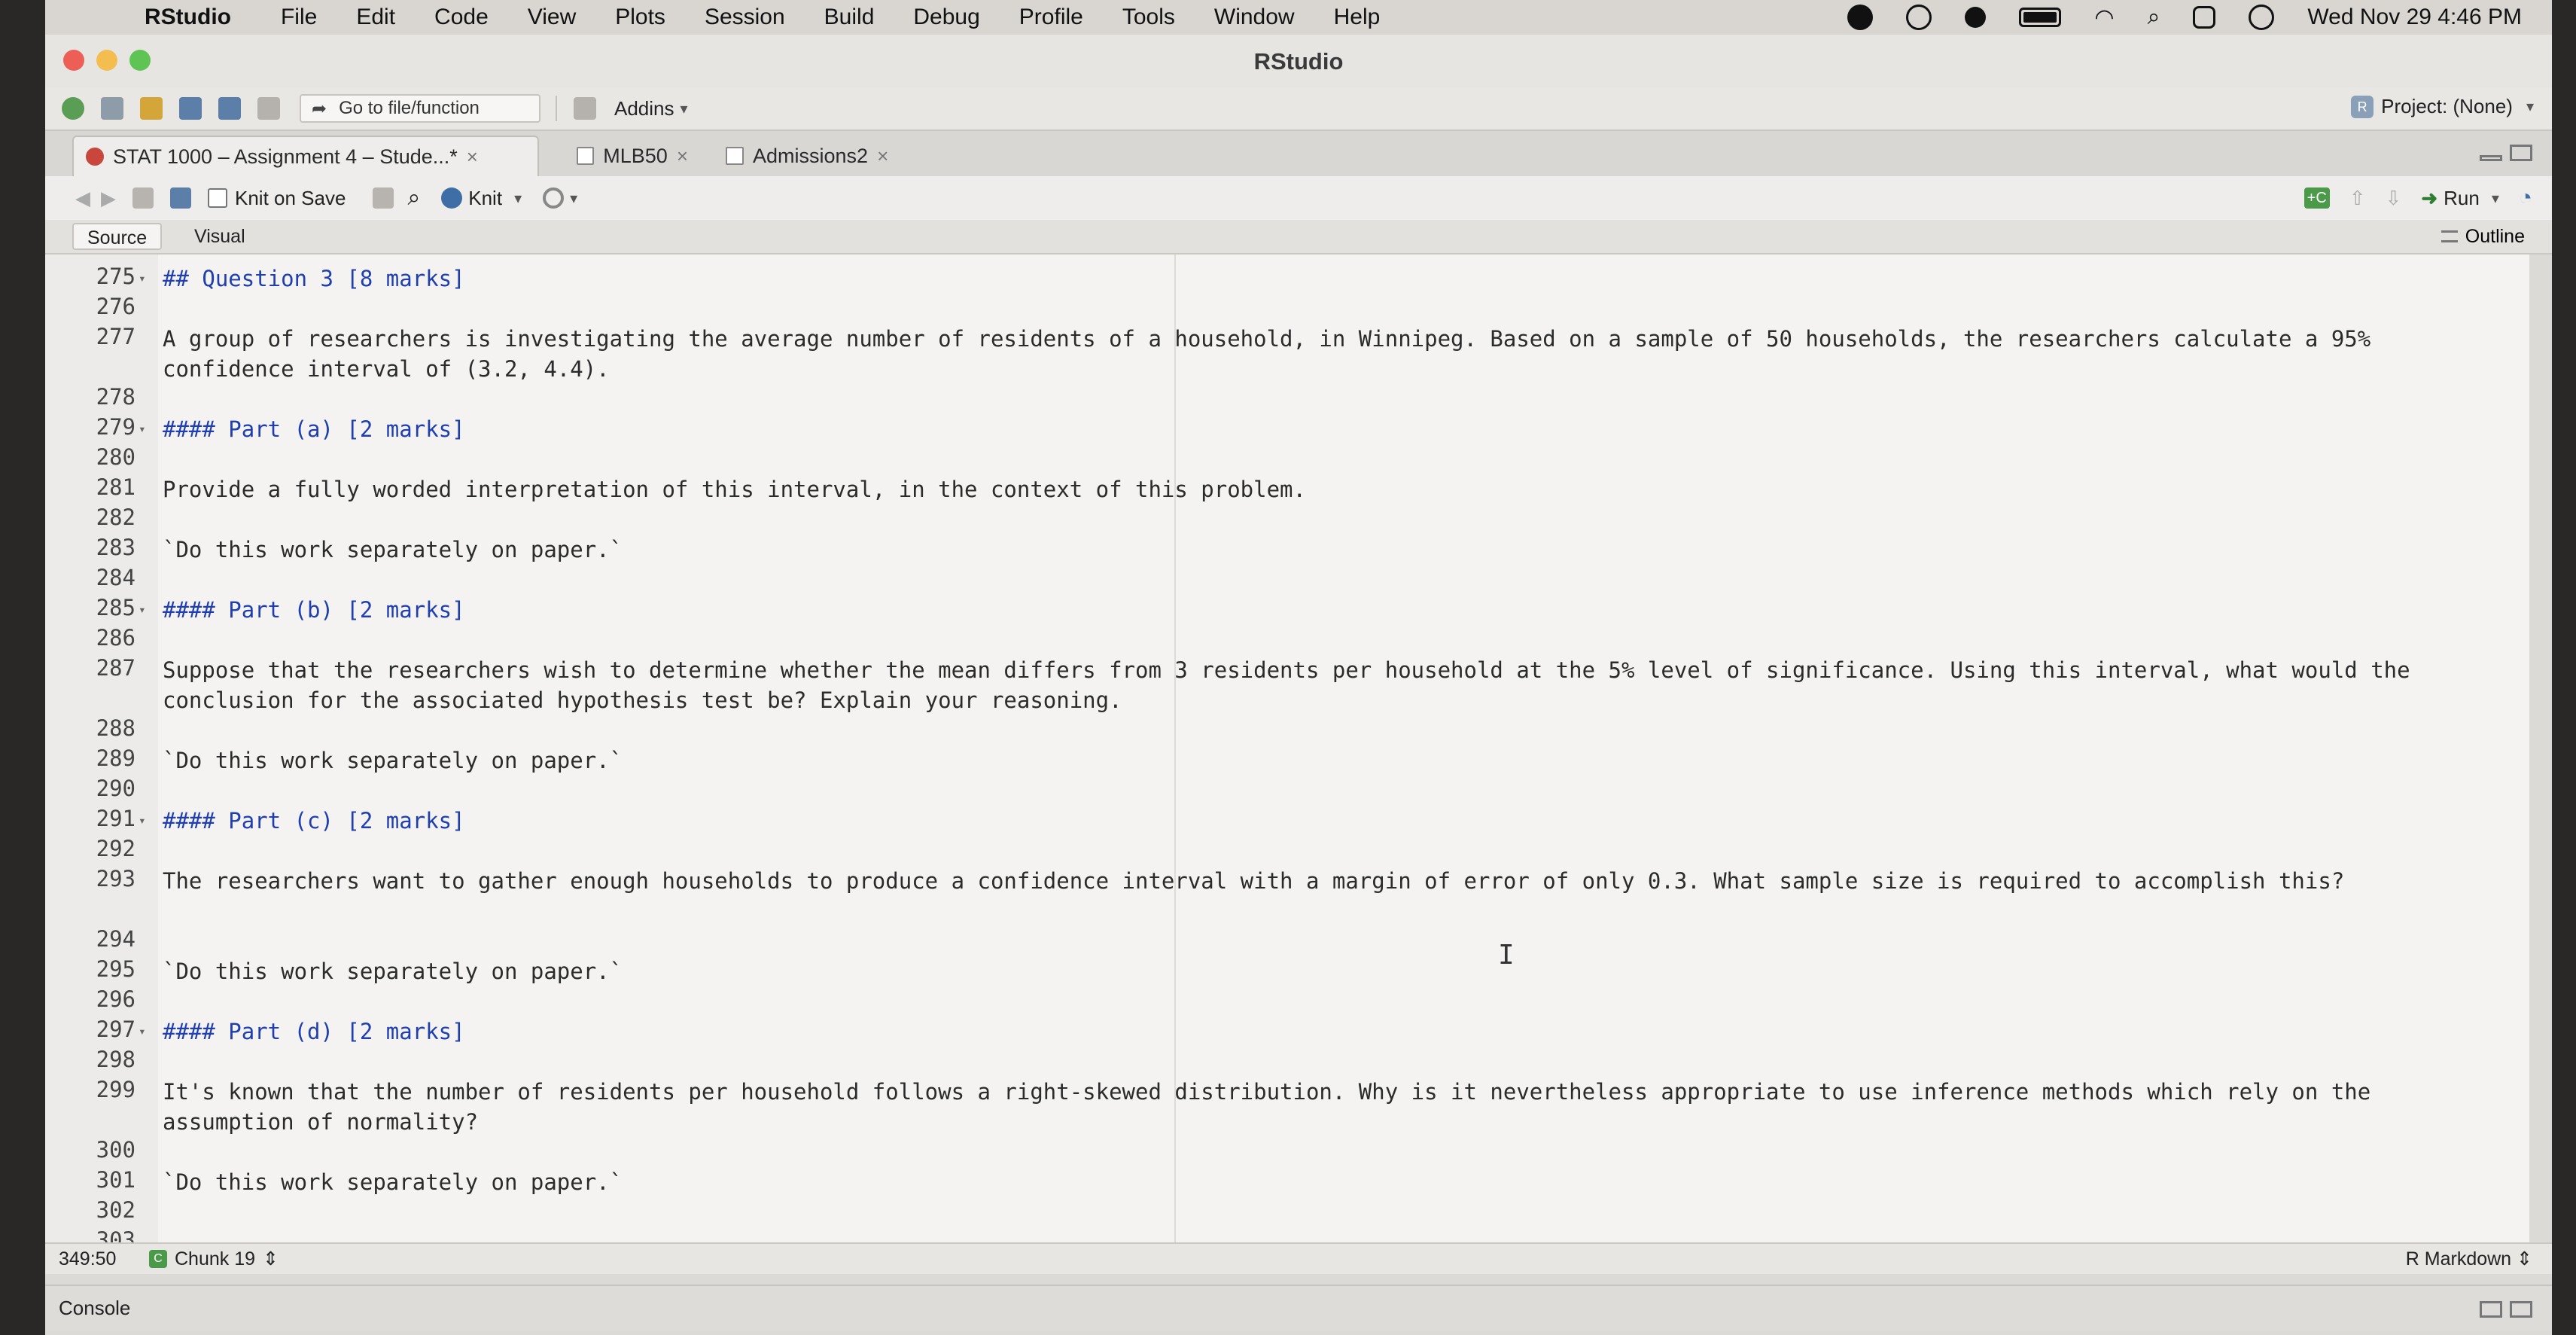  What do you see at coordinates (2506, 153) in the screenshot?
I see `pane-controls` at bounding box center [2506, 153].